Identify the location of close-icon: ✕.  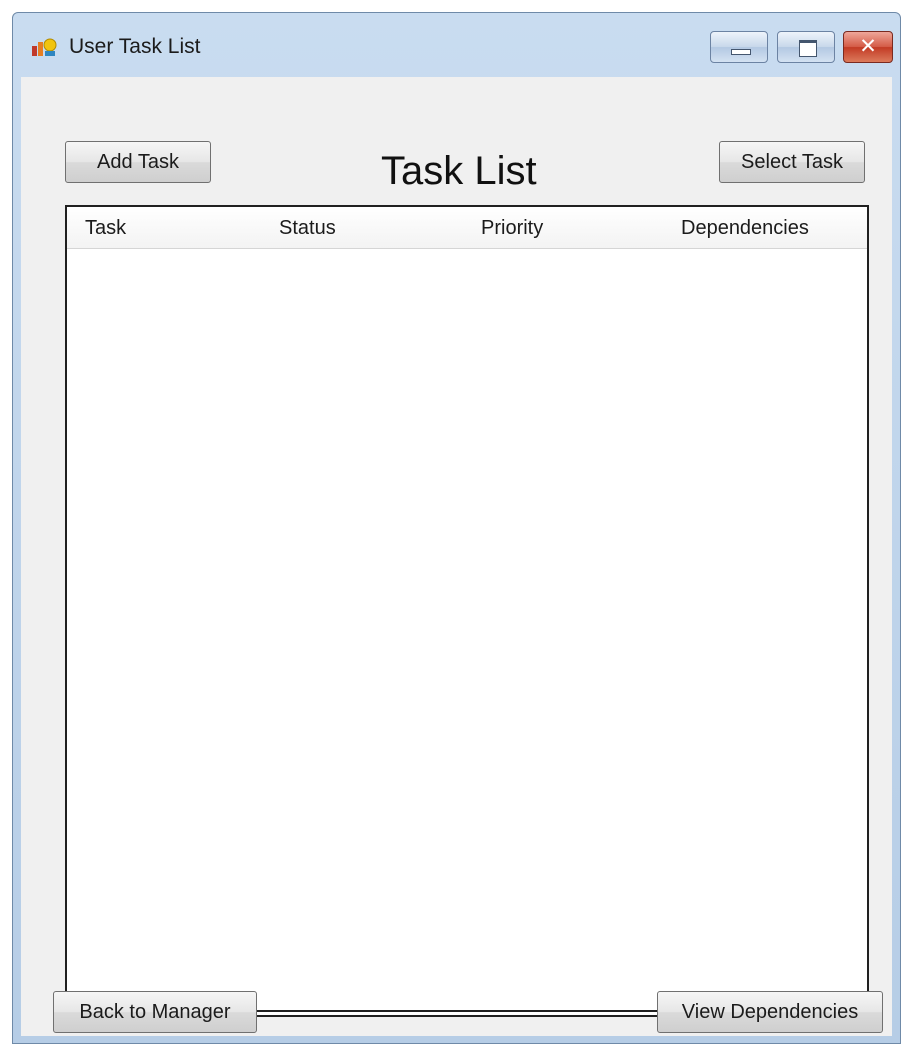
(868, 46).